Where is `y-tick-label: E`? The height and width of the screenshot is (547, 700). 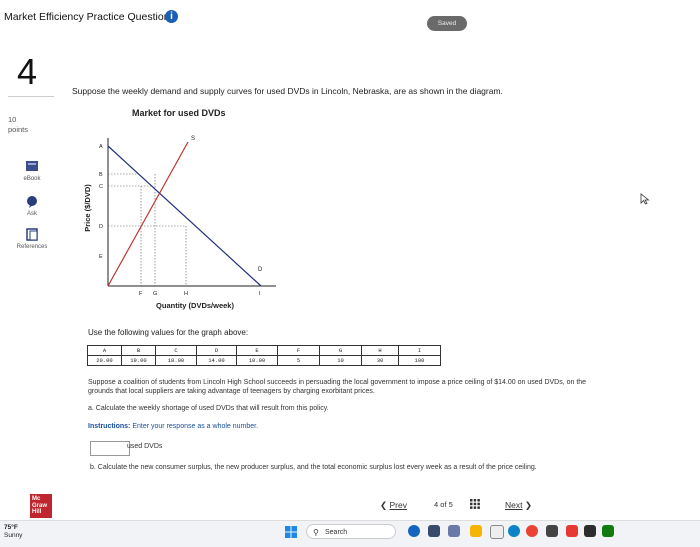
y-tick-label: E is located at coordinates (101, 257).